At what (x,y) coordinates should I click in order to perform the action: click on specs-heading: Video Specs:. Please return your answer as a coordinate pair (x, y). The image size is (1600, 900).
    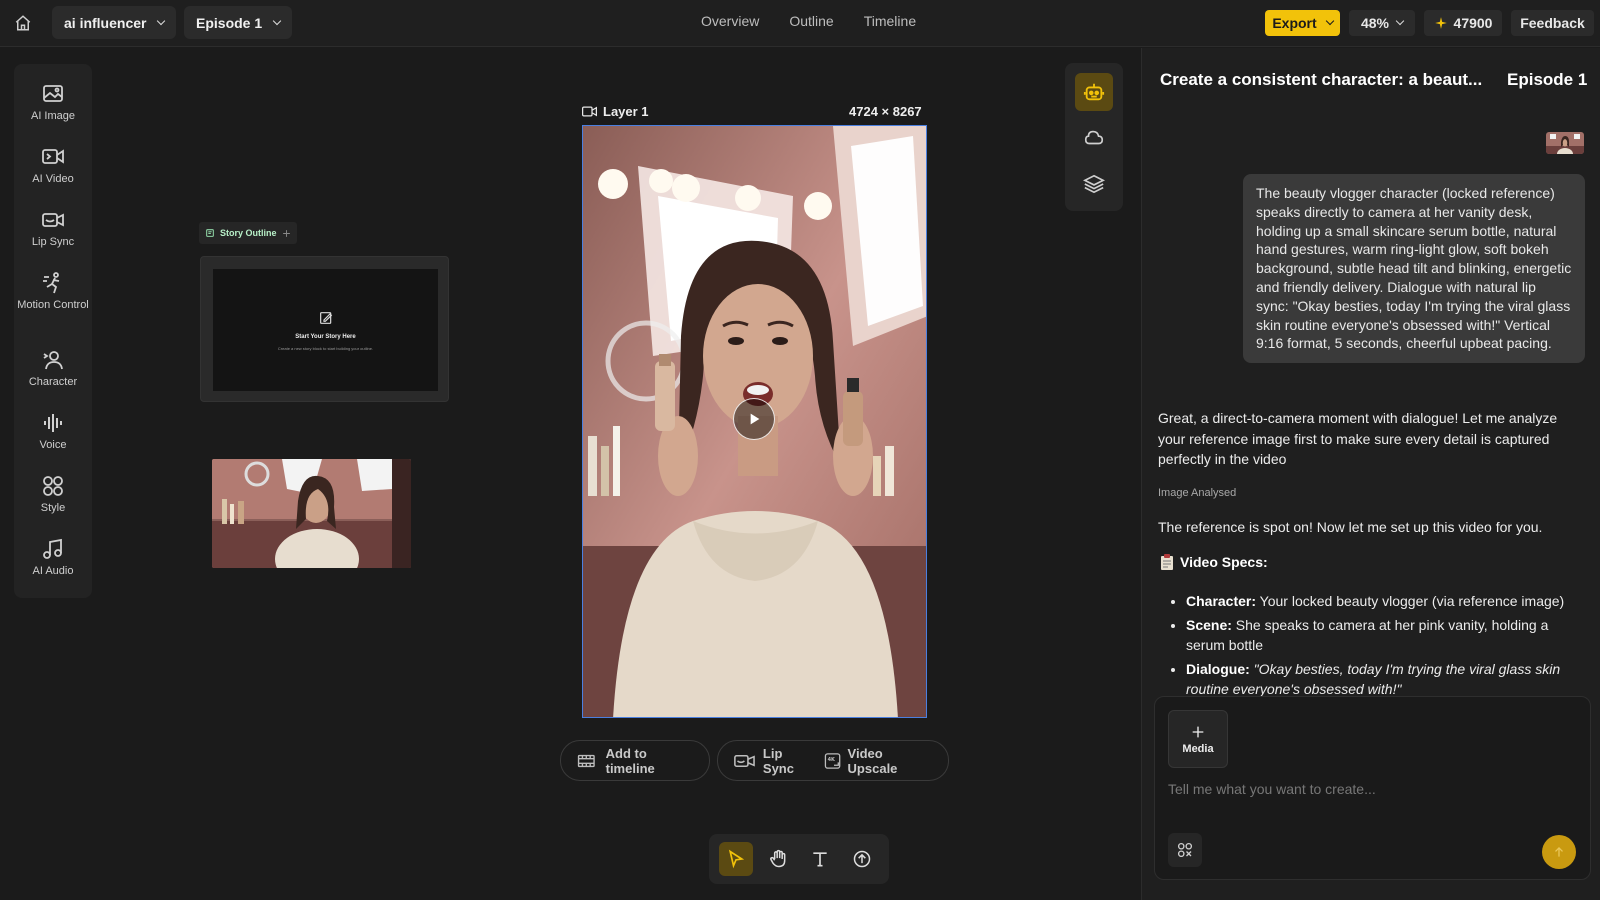
    Looking at the image, I should click on (1214, 562).